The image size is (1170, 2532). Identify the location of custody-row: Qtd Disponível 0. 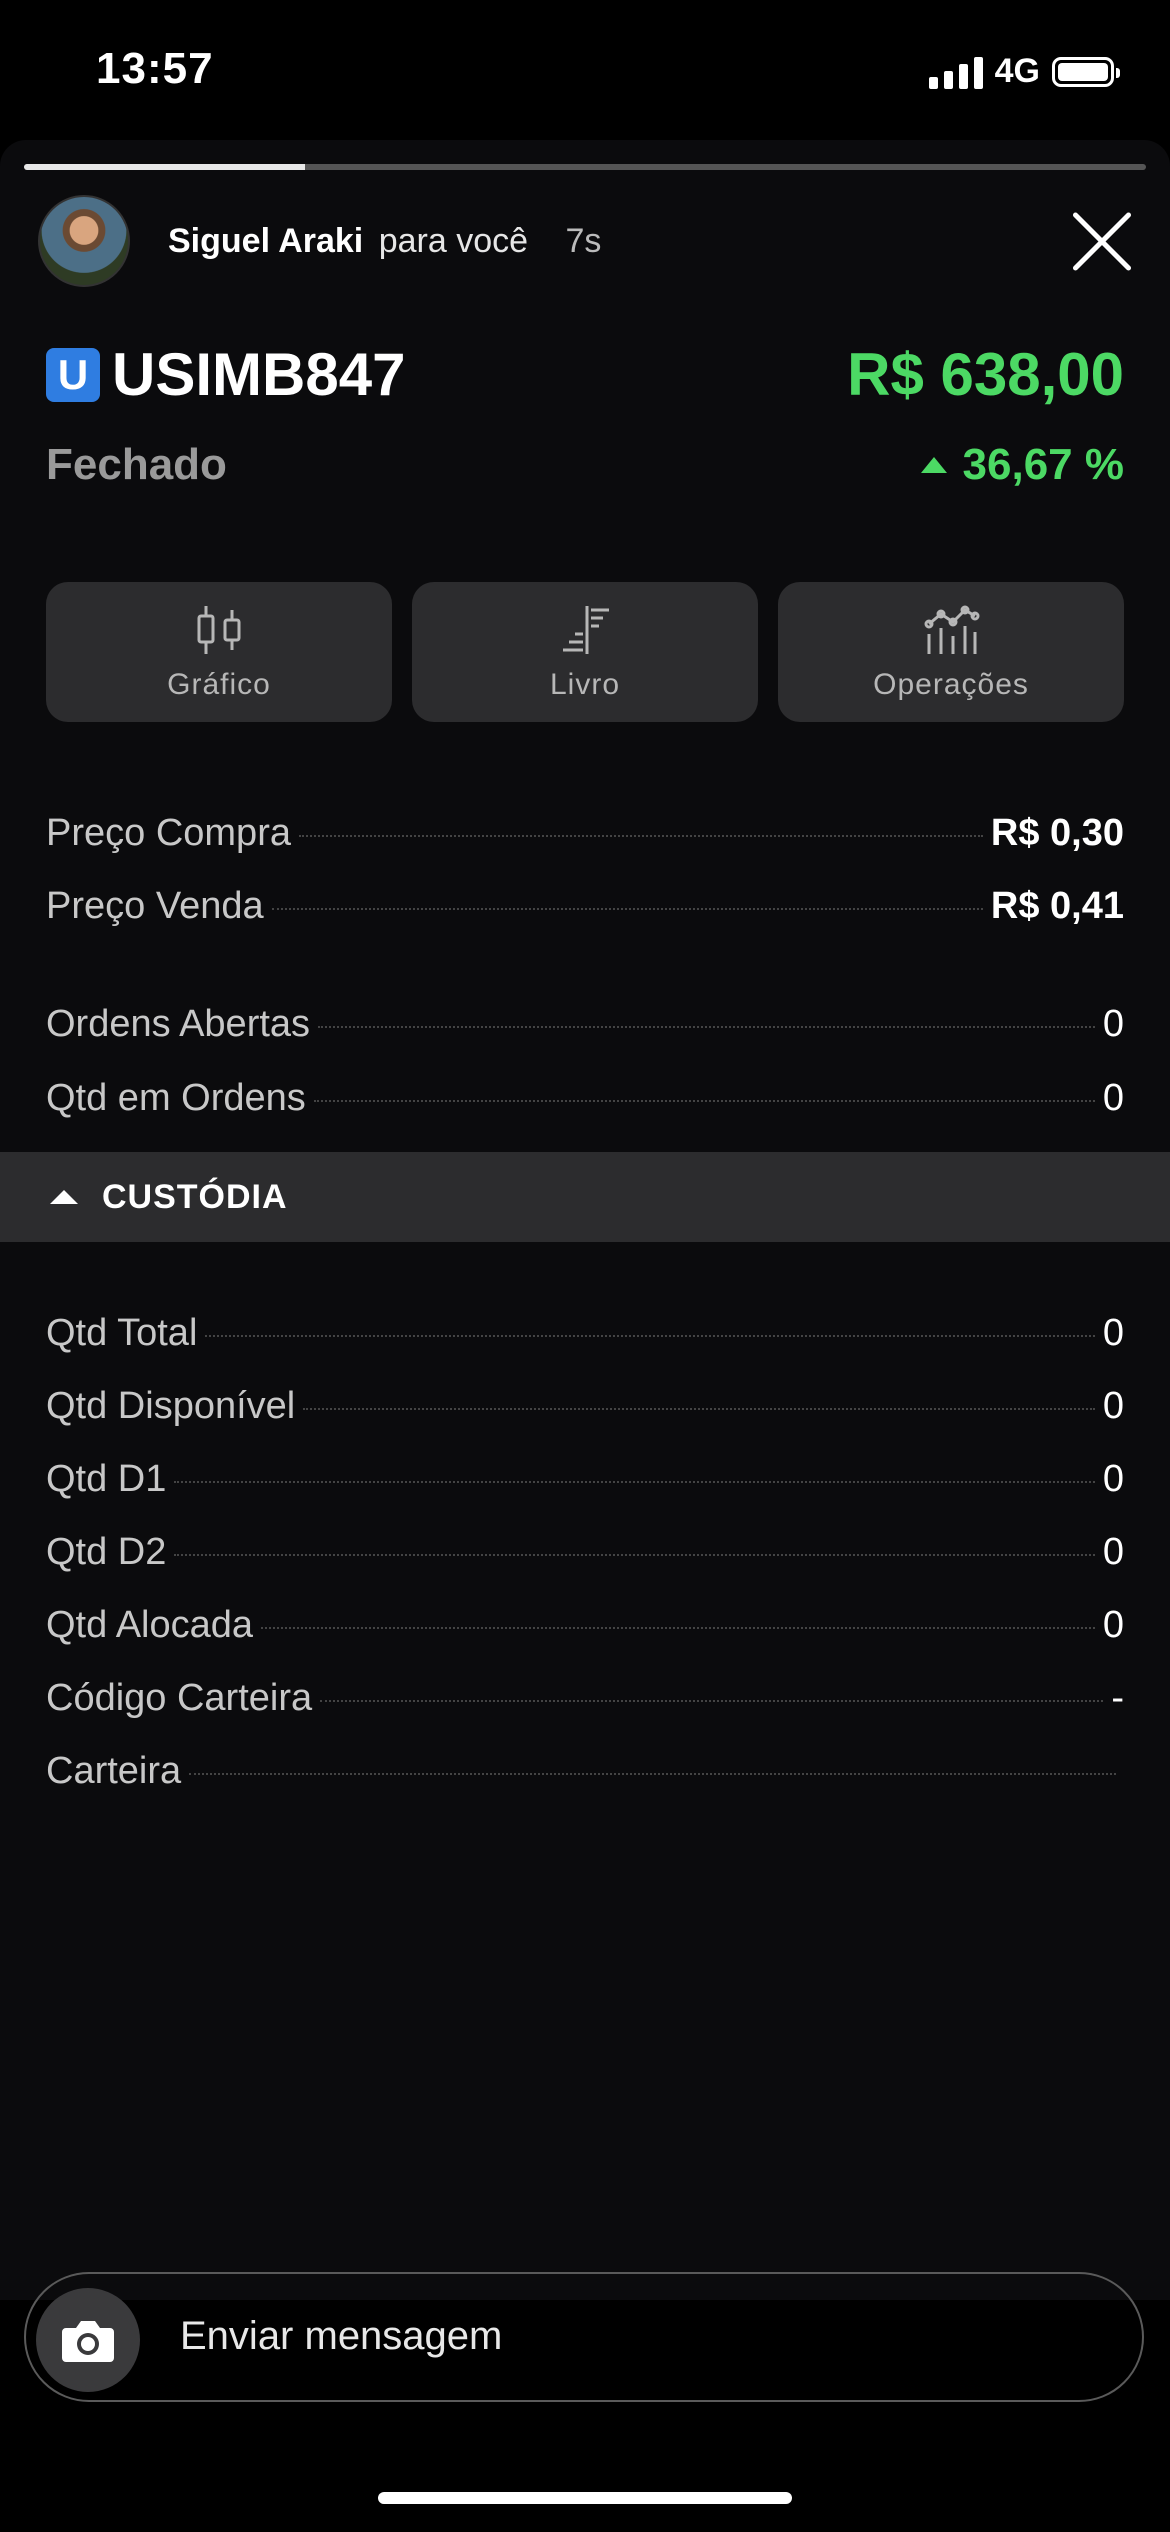
(585, 1406).